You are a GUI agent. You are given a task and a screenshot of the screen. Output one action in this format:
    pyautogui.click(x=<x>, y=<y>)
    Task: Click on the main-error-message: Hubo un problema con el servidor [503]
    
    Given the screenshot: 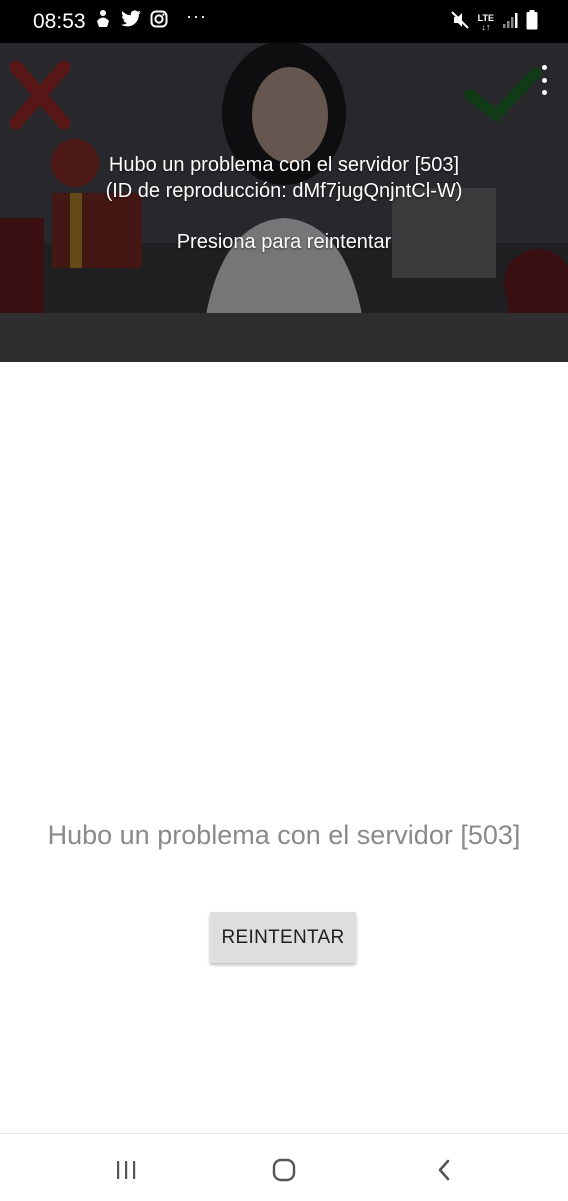 What is the action you would take?
    pyautogui.click(x=284, y=835)
    